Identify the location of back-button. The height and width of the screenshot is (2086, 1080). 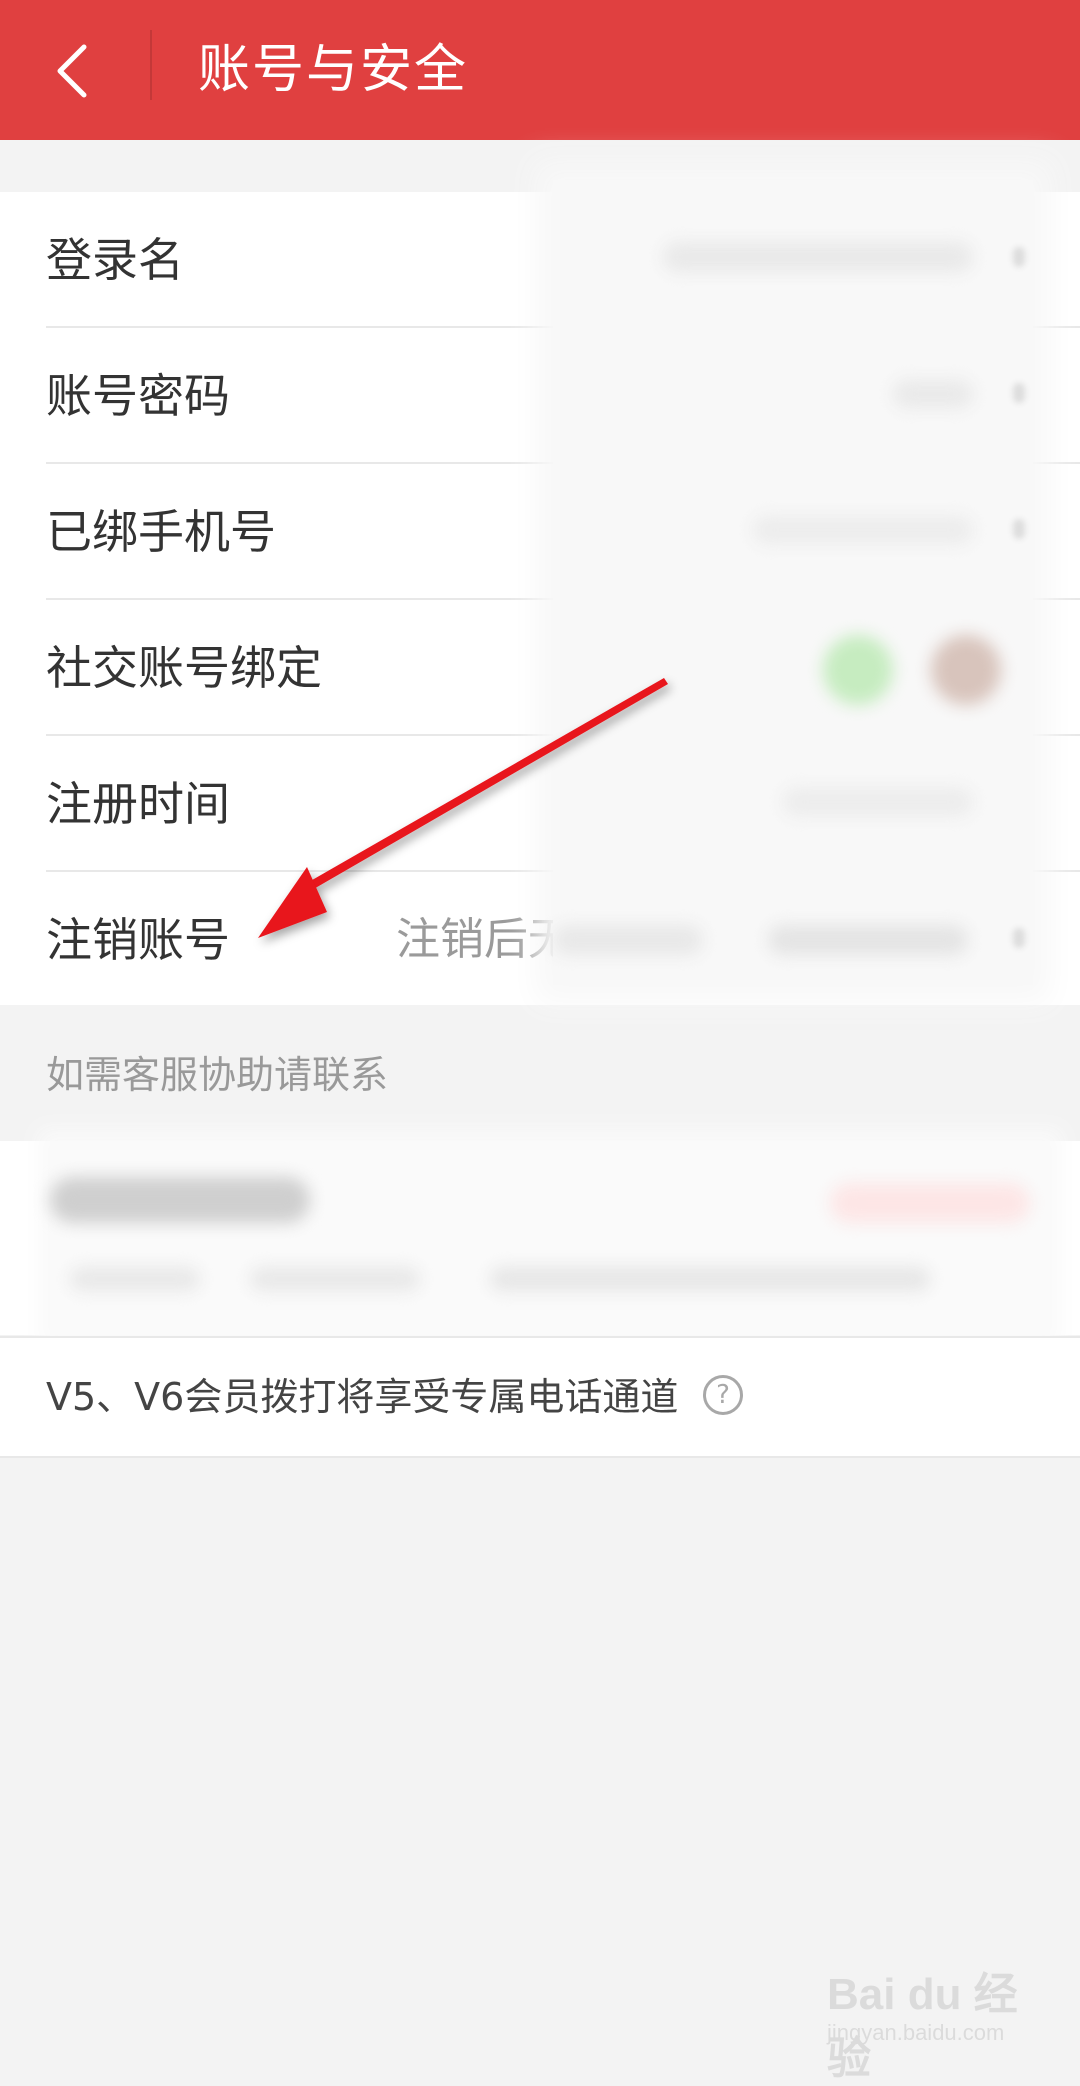
(75, 70).